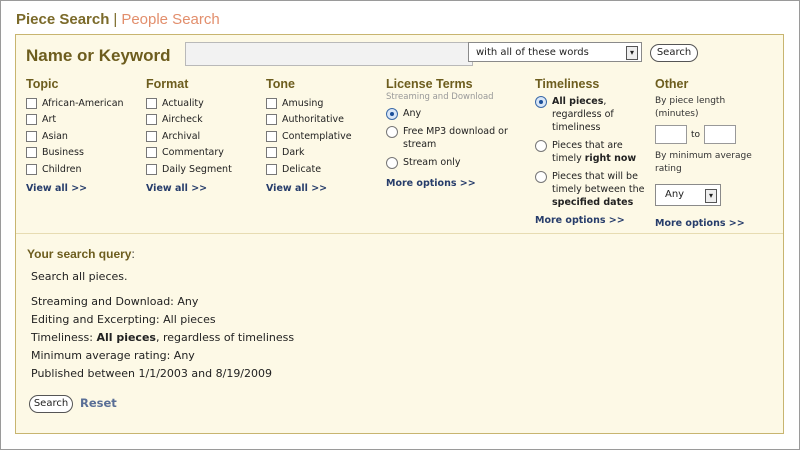 The image size is (800, 450). Describe the element at coordinates (75, 136) in the screenshot. I see `topic-option: Asian` at that location.